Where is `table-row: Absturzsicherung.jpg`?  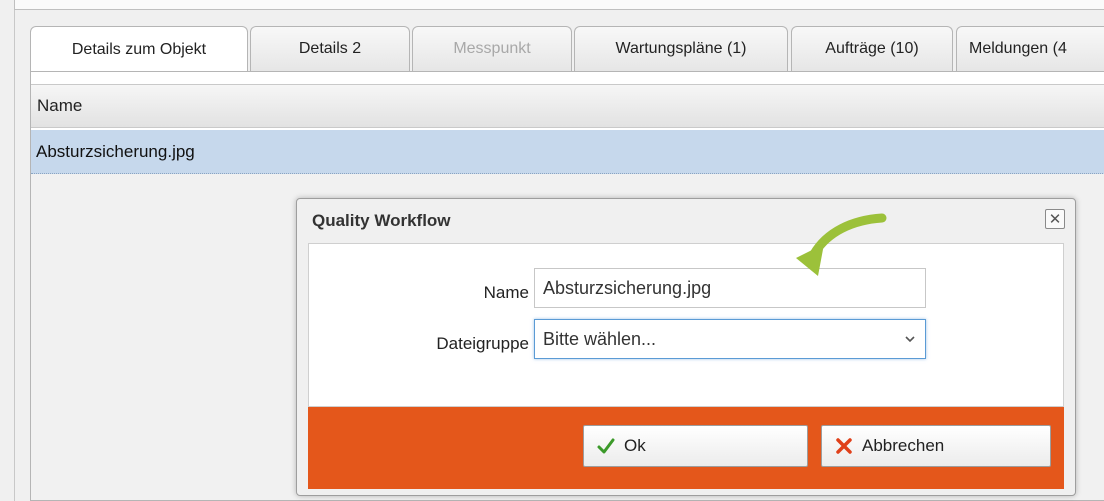 table-row: Absturzsicherung.jpg is located at coordinates (567, 152).